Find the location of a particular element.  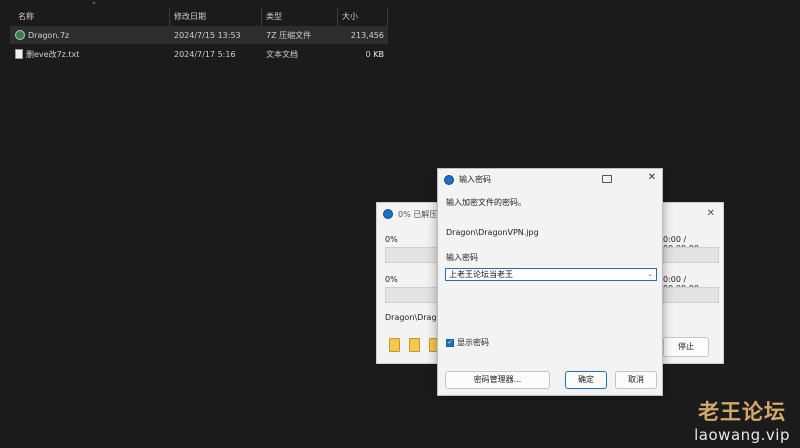

file-size: 213,456 KB is located at coordinates (367, 44).